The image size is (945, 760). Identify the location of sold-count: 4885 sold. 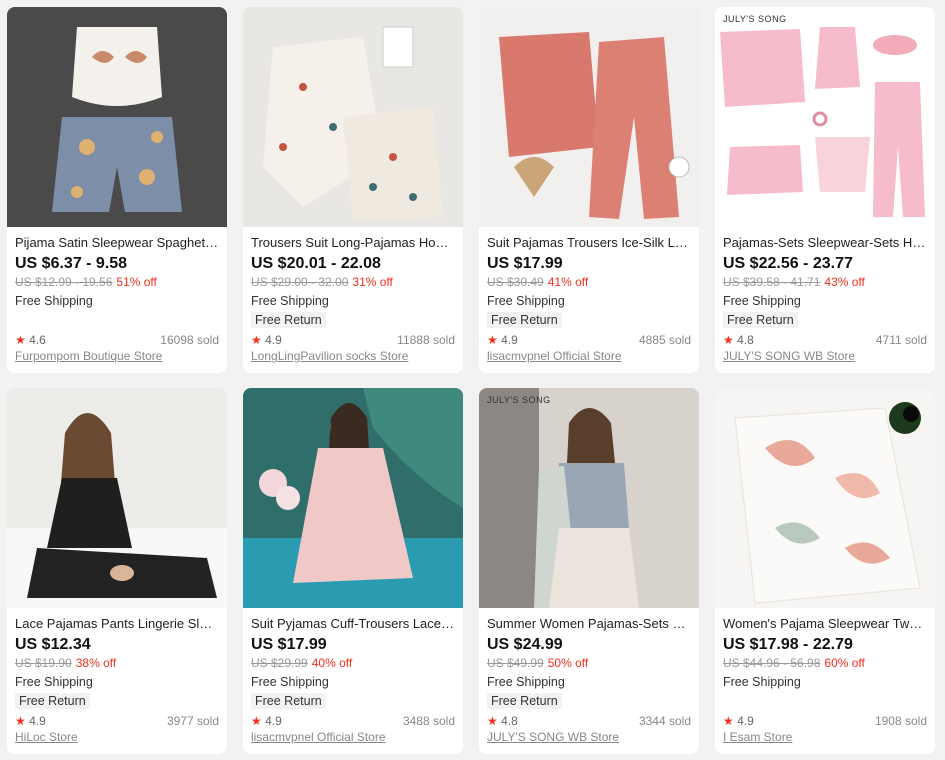
(664, 340).